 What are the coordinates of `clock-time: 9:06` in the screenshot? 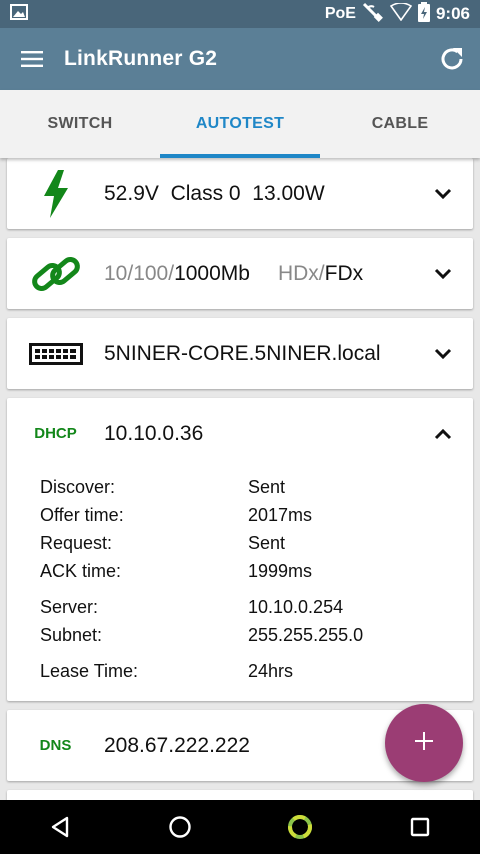 It's located at (452, 13).